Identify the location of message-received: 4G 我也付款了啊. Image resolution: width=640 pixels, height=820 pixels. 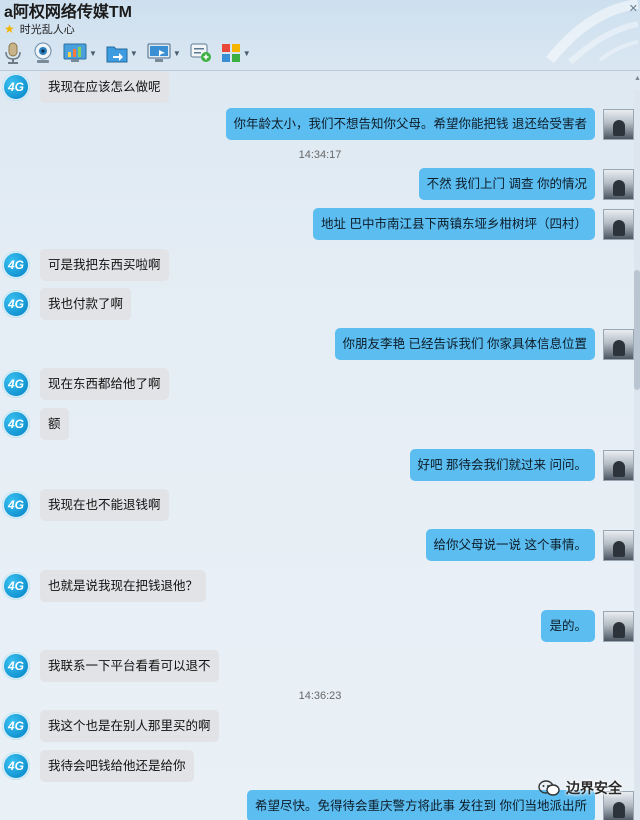
(67, 304).